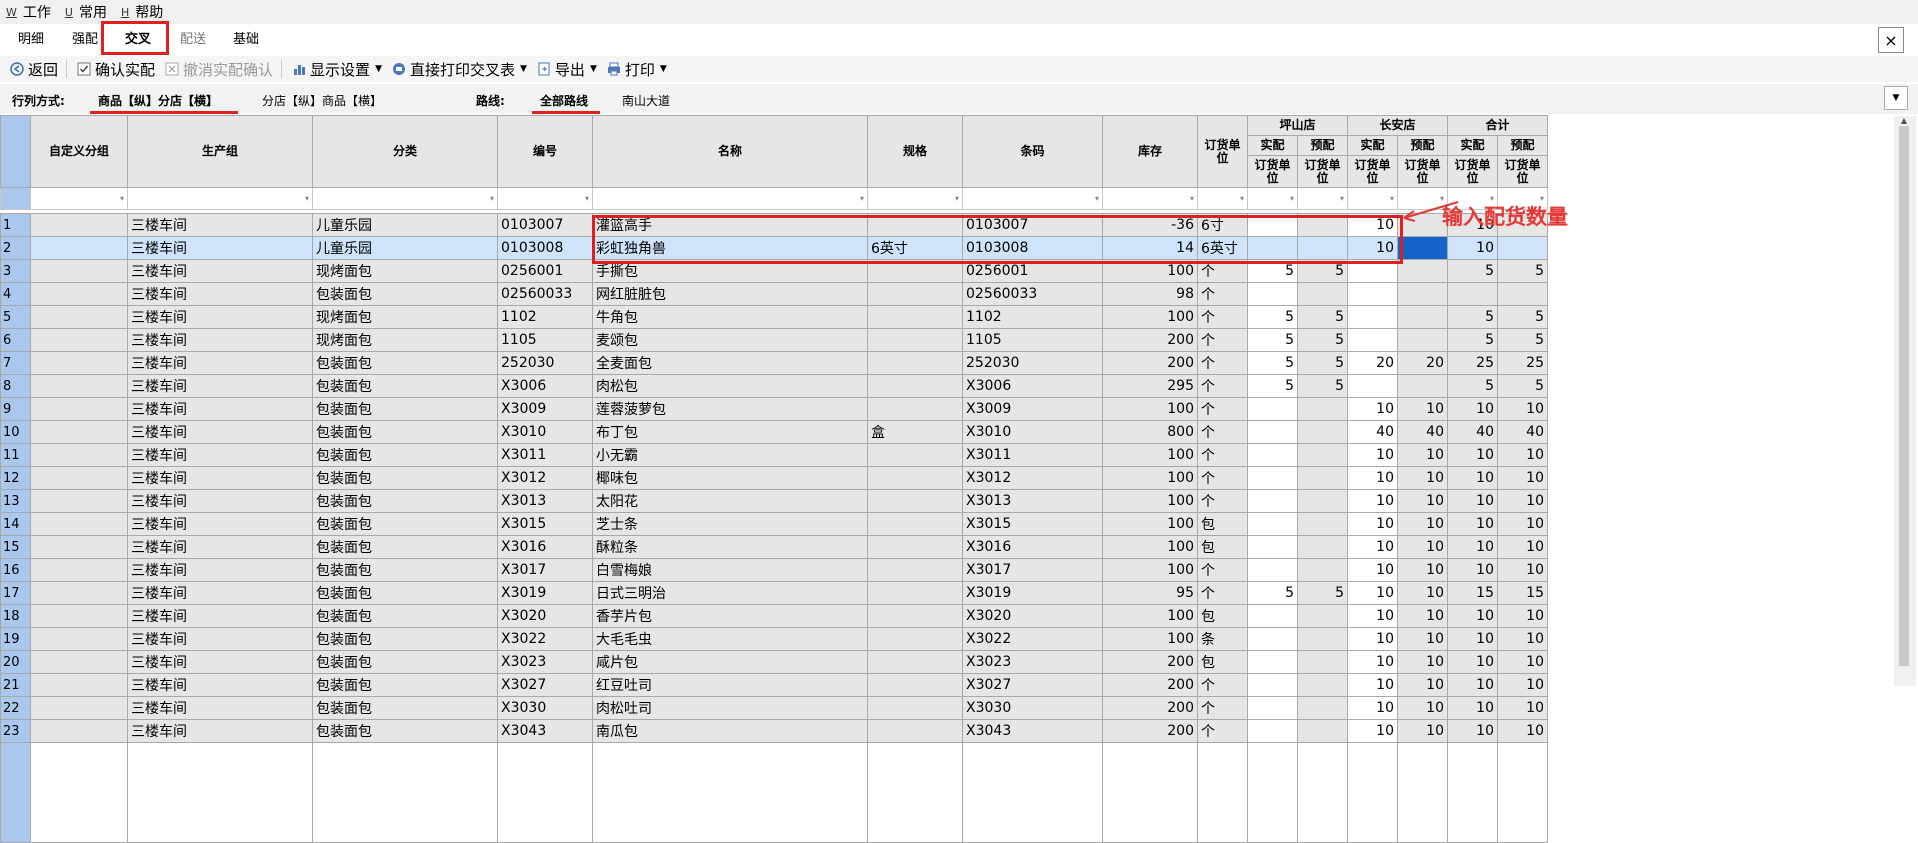 This screenshot has height=843, width=1918. Describe the element at coordinates (1904, 396) in the screenshot. I see `scroll-thumb` at that location.